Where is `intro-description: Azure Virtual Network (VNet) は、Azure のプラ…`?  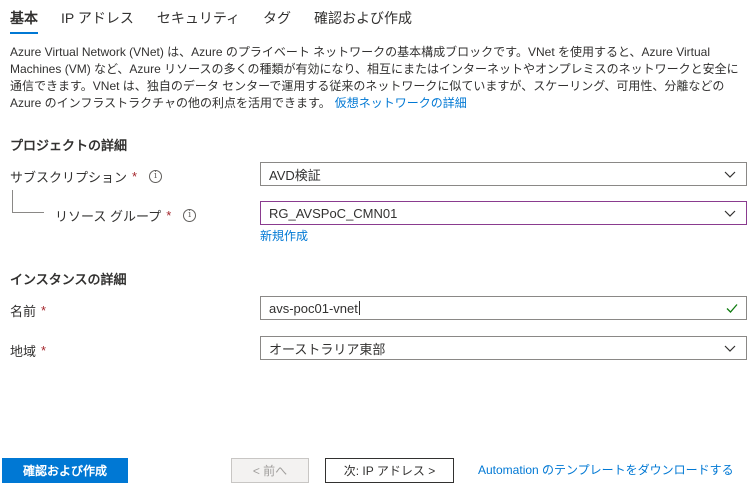 intro-description: Azure Virtual Network (VNet) は、Azure のプラ… is located at coordinates (378, 78).